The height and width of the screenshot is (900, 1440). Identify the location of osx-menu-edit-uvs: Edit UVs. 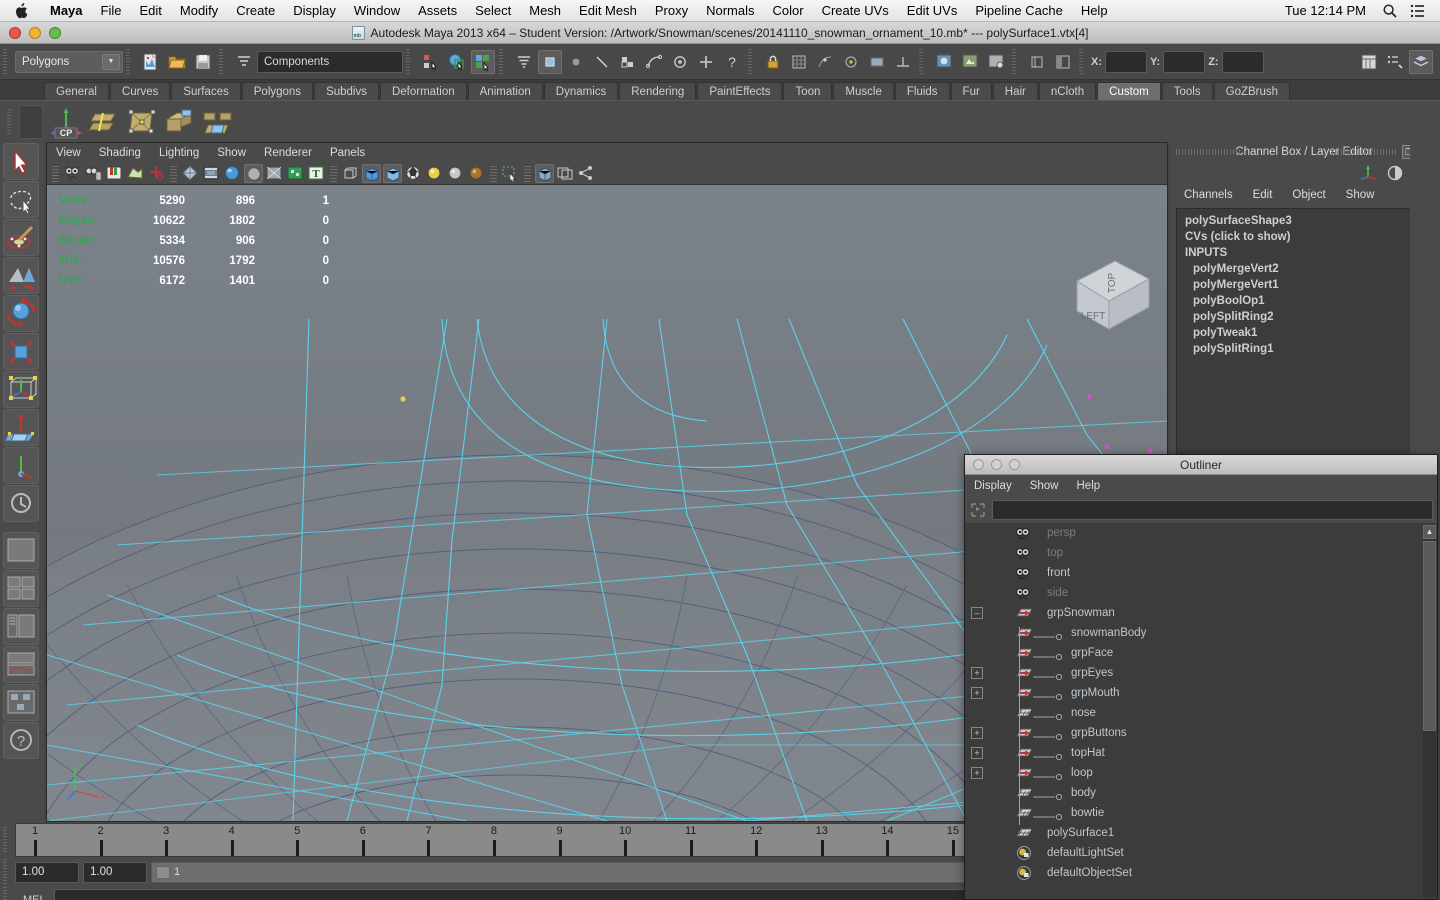
(932, 11).